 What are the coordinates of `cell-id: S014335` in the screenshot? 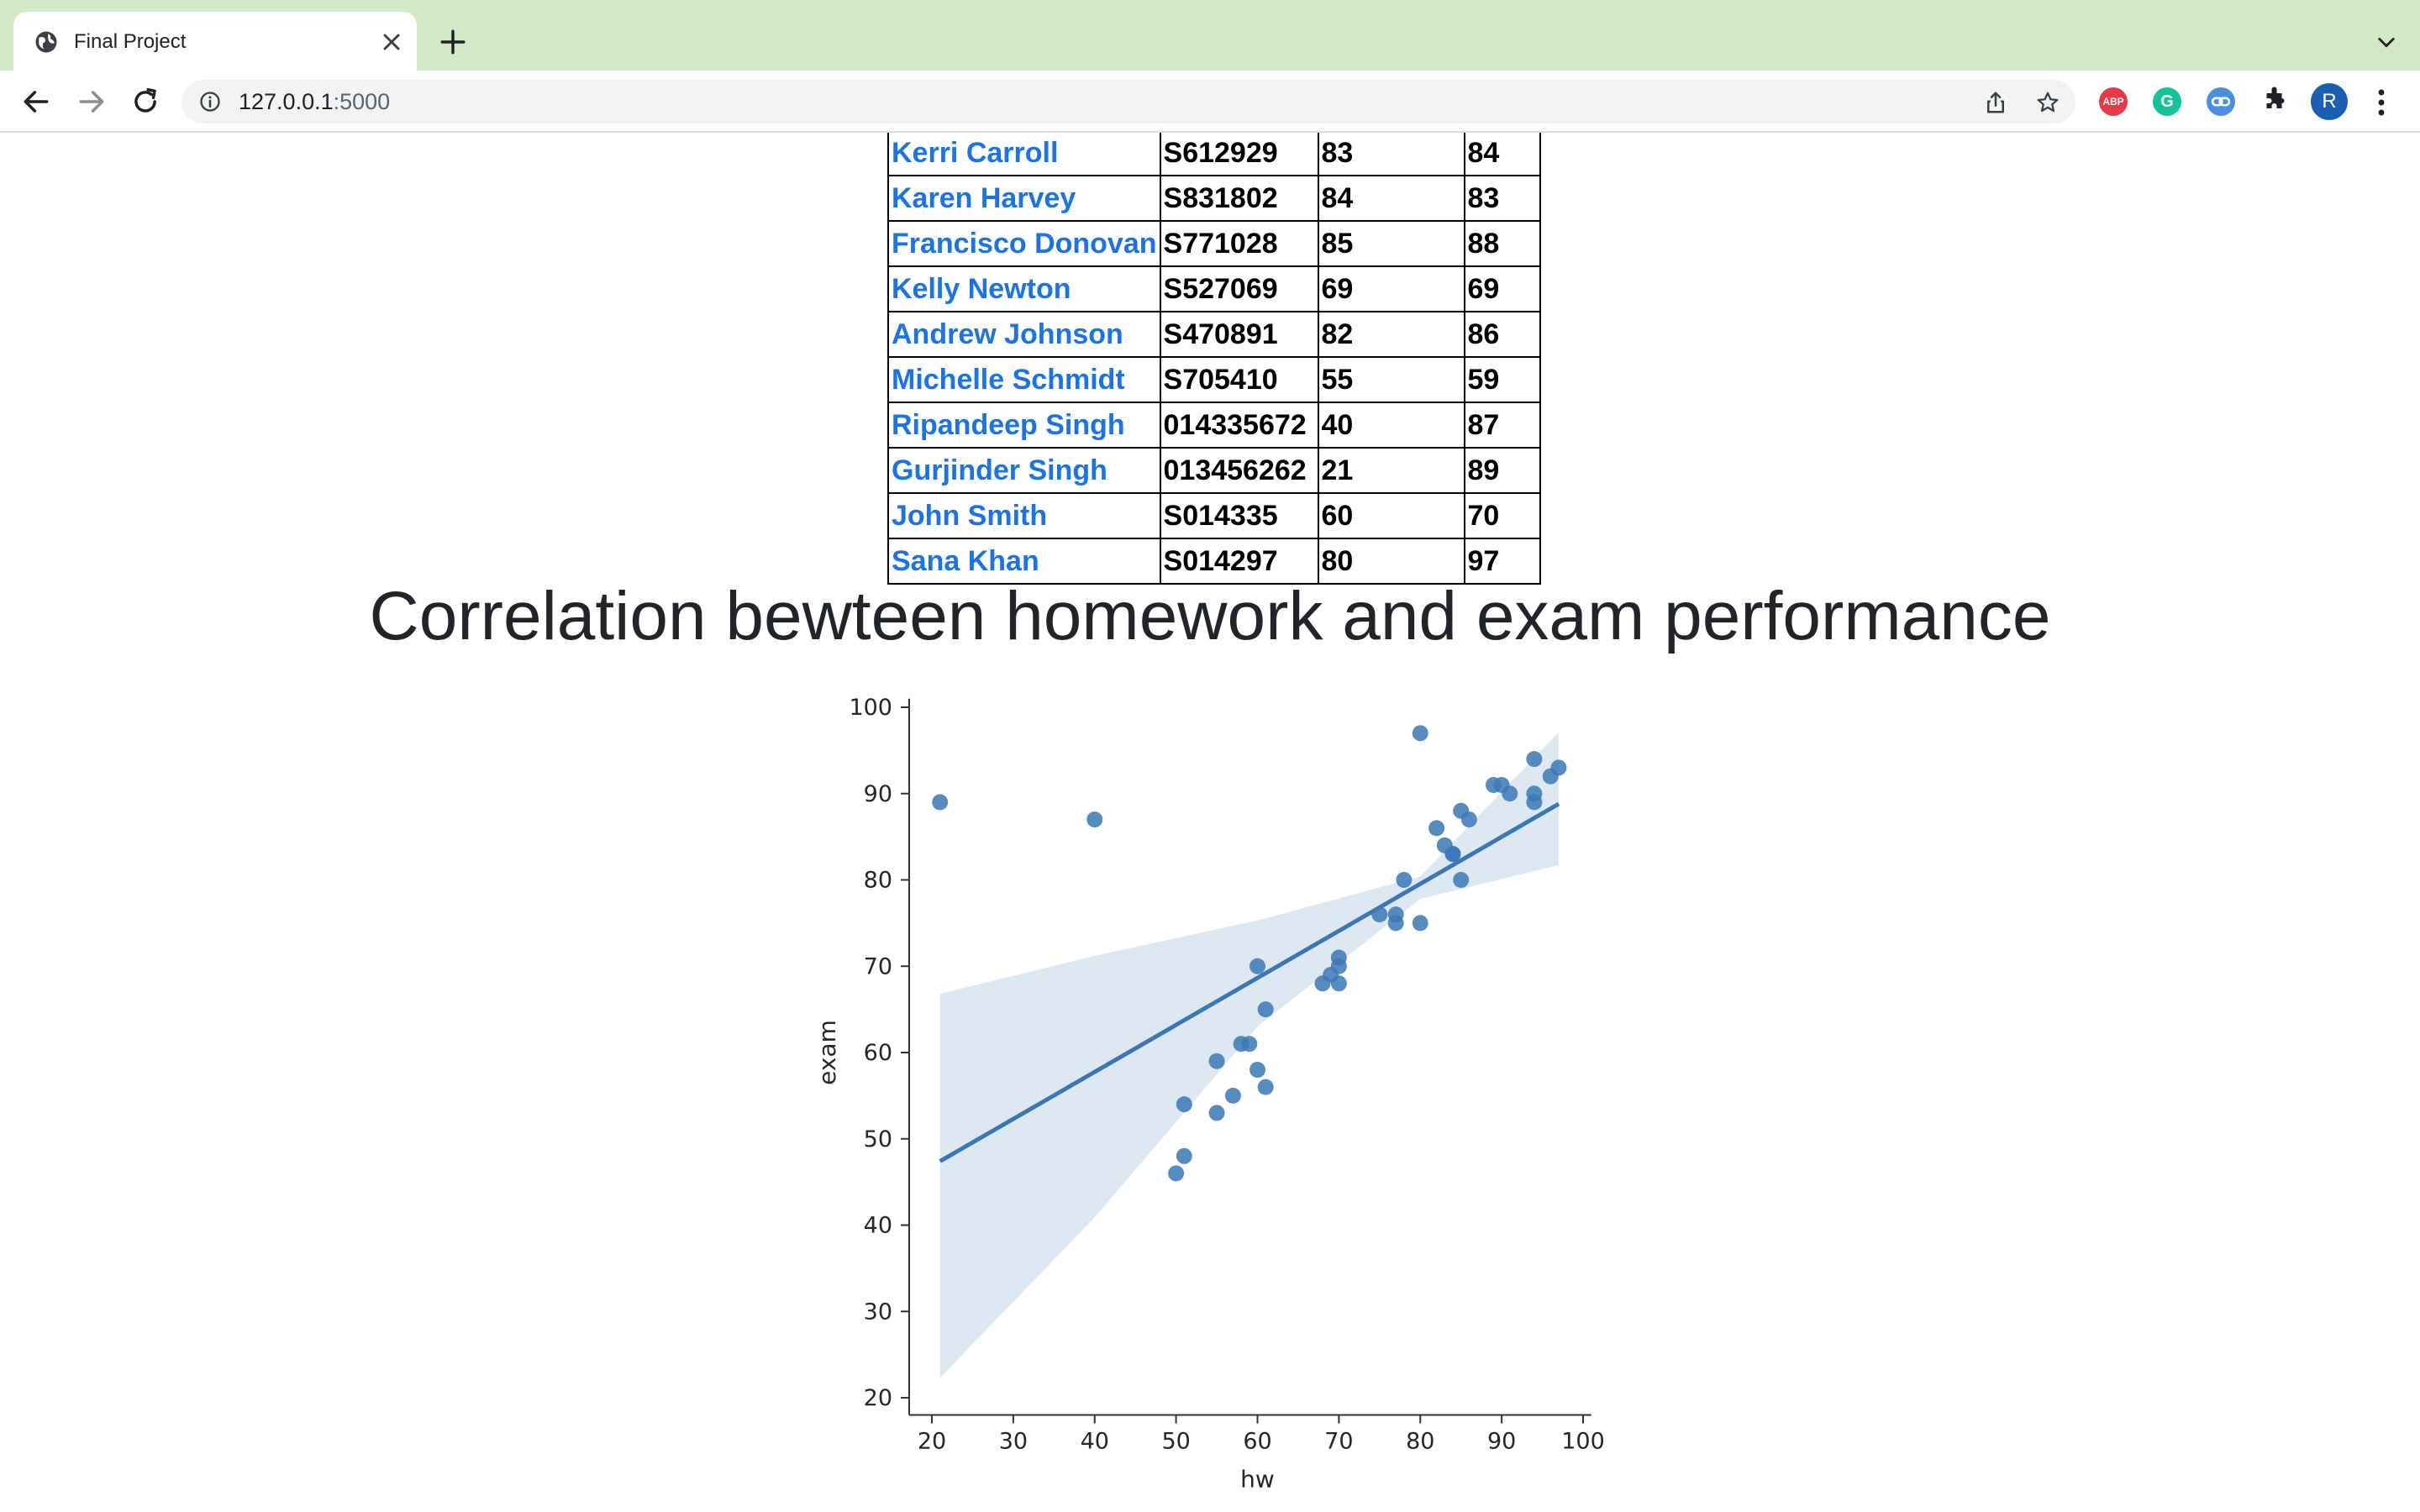 It's located at (1239, 515).